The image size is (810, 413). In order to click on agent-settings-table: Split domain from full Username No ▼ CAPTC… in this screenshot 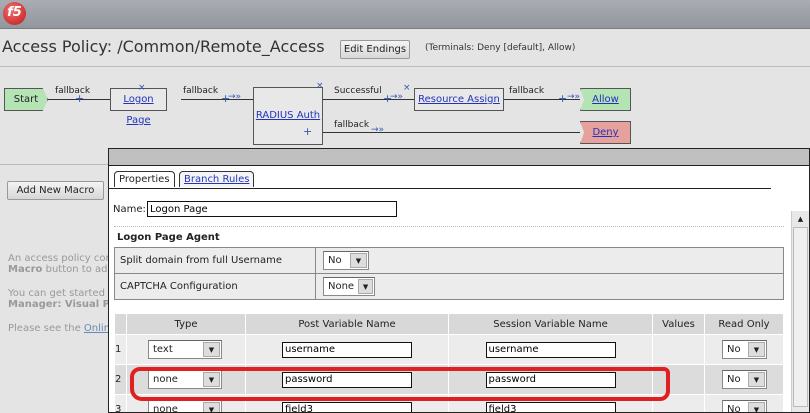, I will do `click(449, 273)`.